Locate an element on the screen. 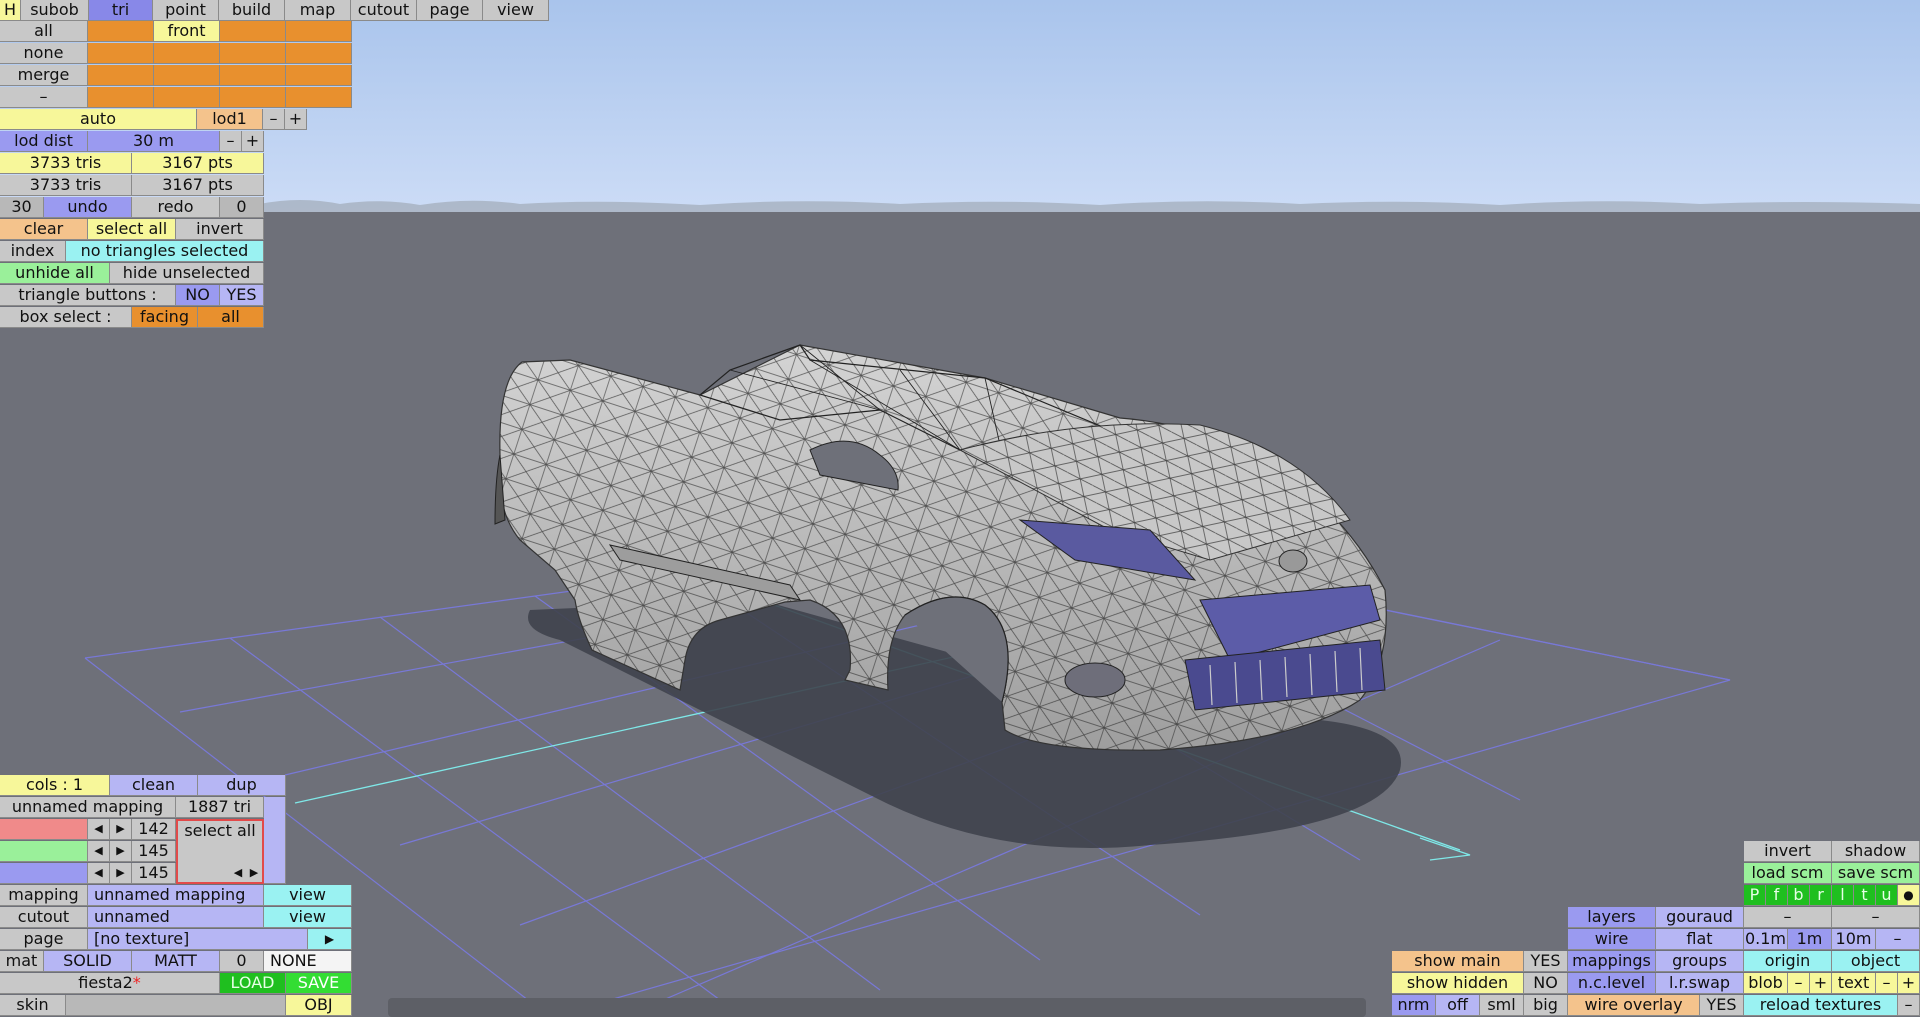 This screenshot has width=1920, height=1017. front-button: front is located at coordinates (187, 31).